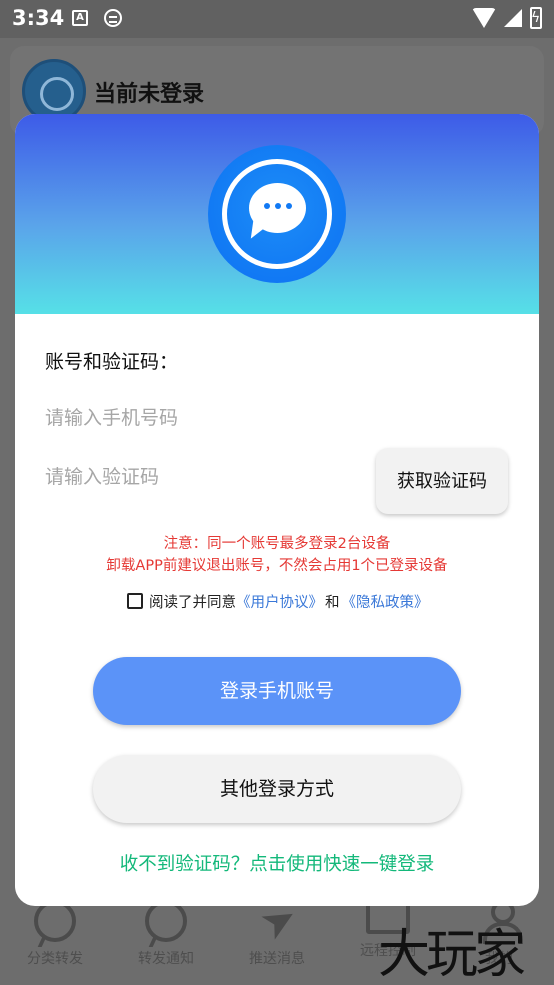  Describe the element at coordinates (277, 691) in the screenshot. I see `login-phone-button: 登录手机账号` at that location.